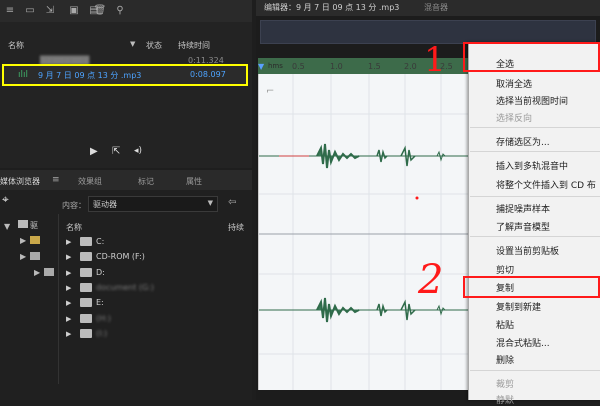 The width and height of the screenshot is (600, 406). I want to click on files-toolbar: ≡ ▭ ⇲ ▣ ▤ 🗑 ⚲, so click(126, 11).